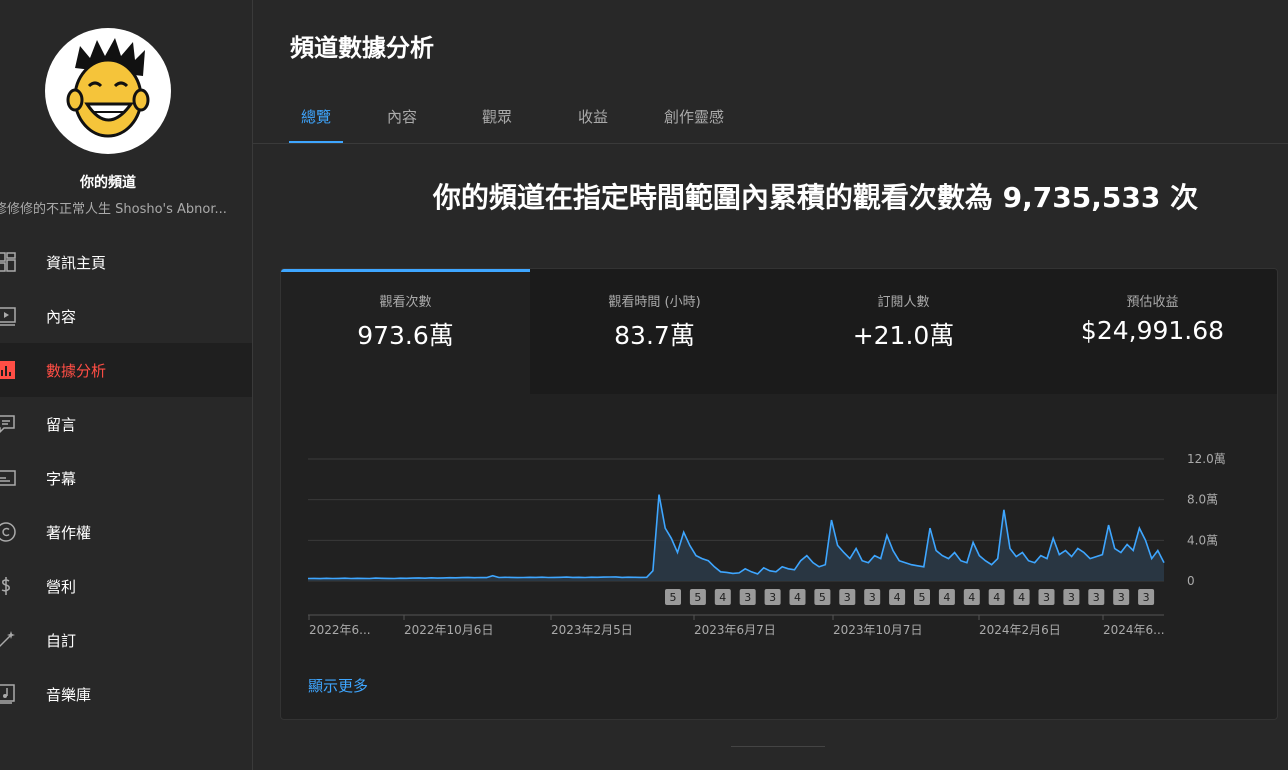 The height and width of the screenshot is (770, 1288). Describe the element at coordinates (76, 370) in the screenshot. I see `sidebar-item-label: 數據分析` at that location.